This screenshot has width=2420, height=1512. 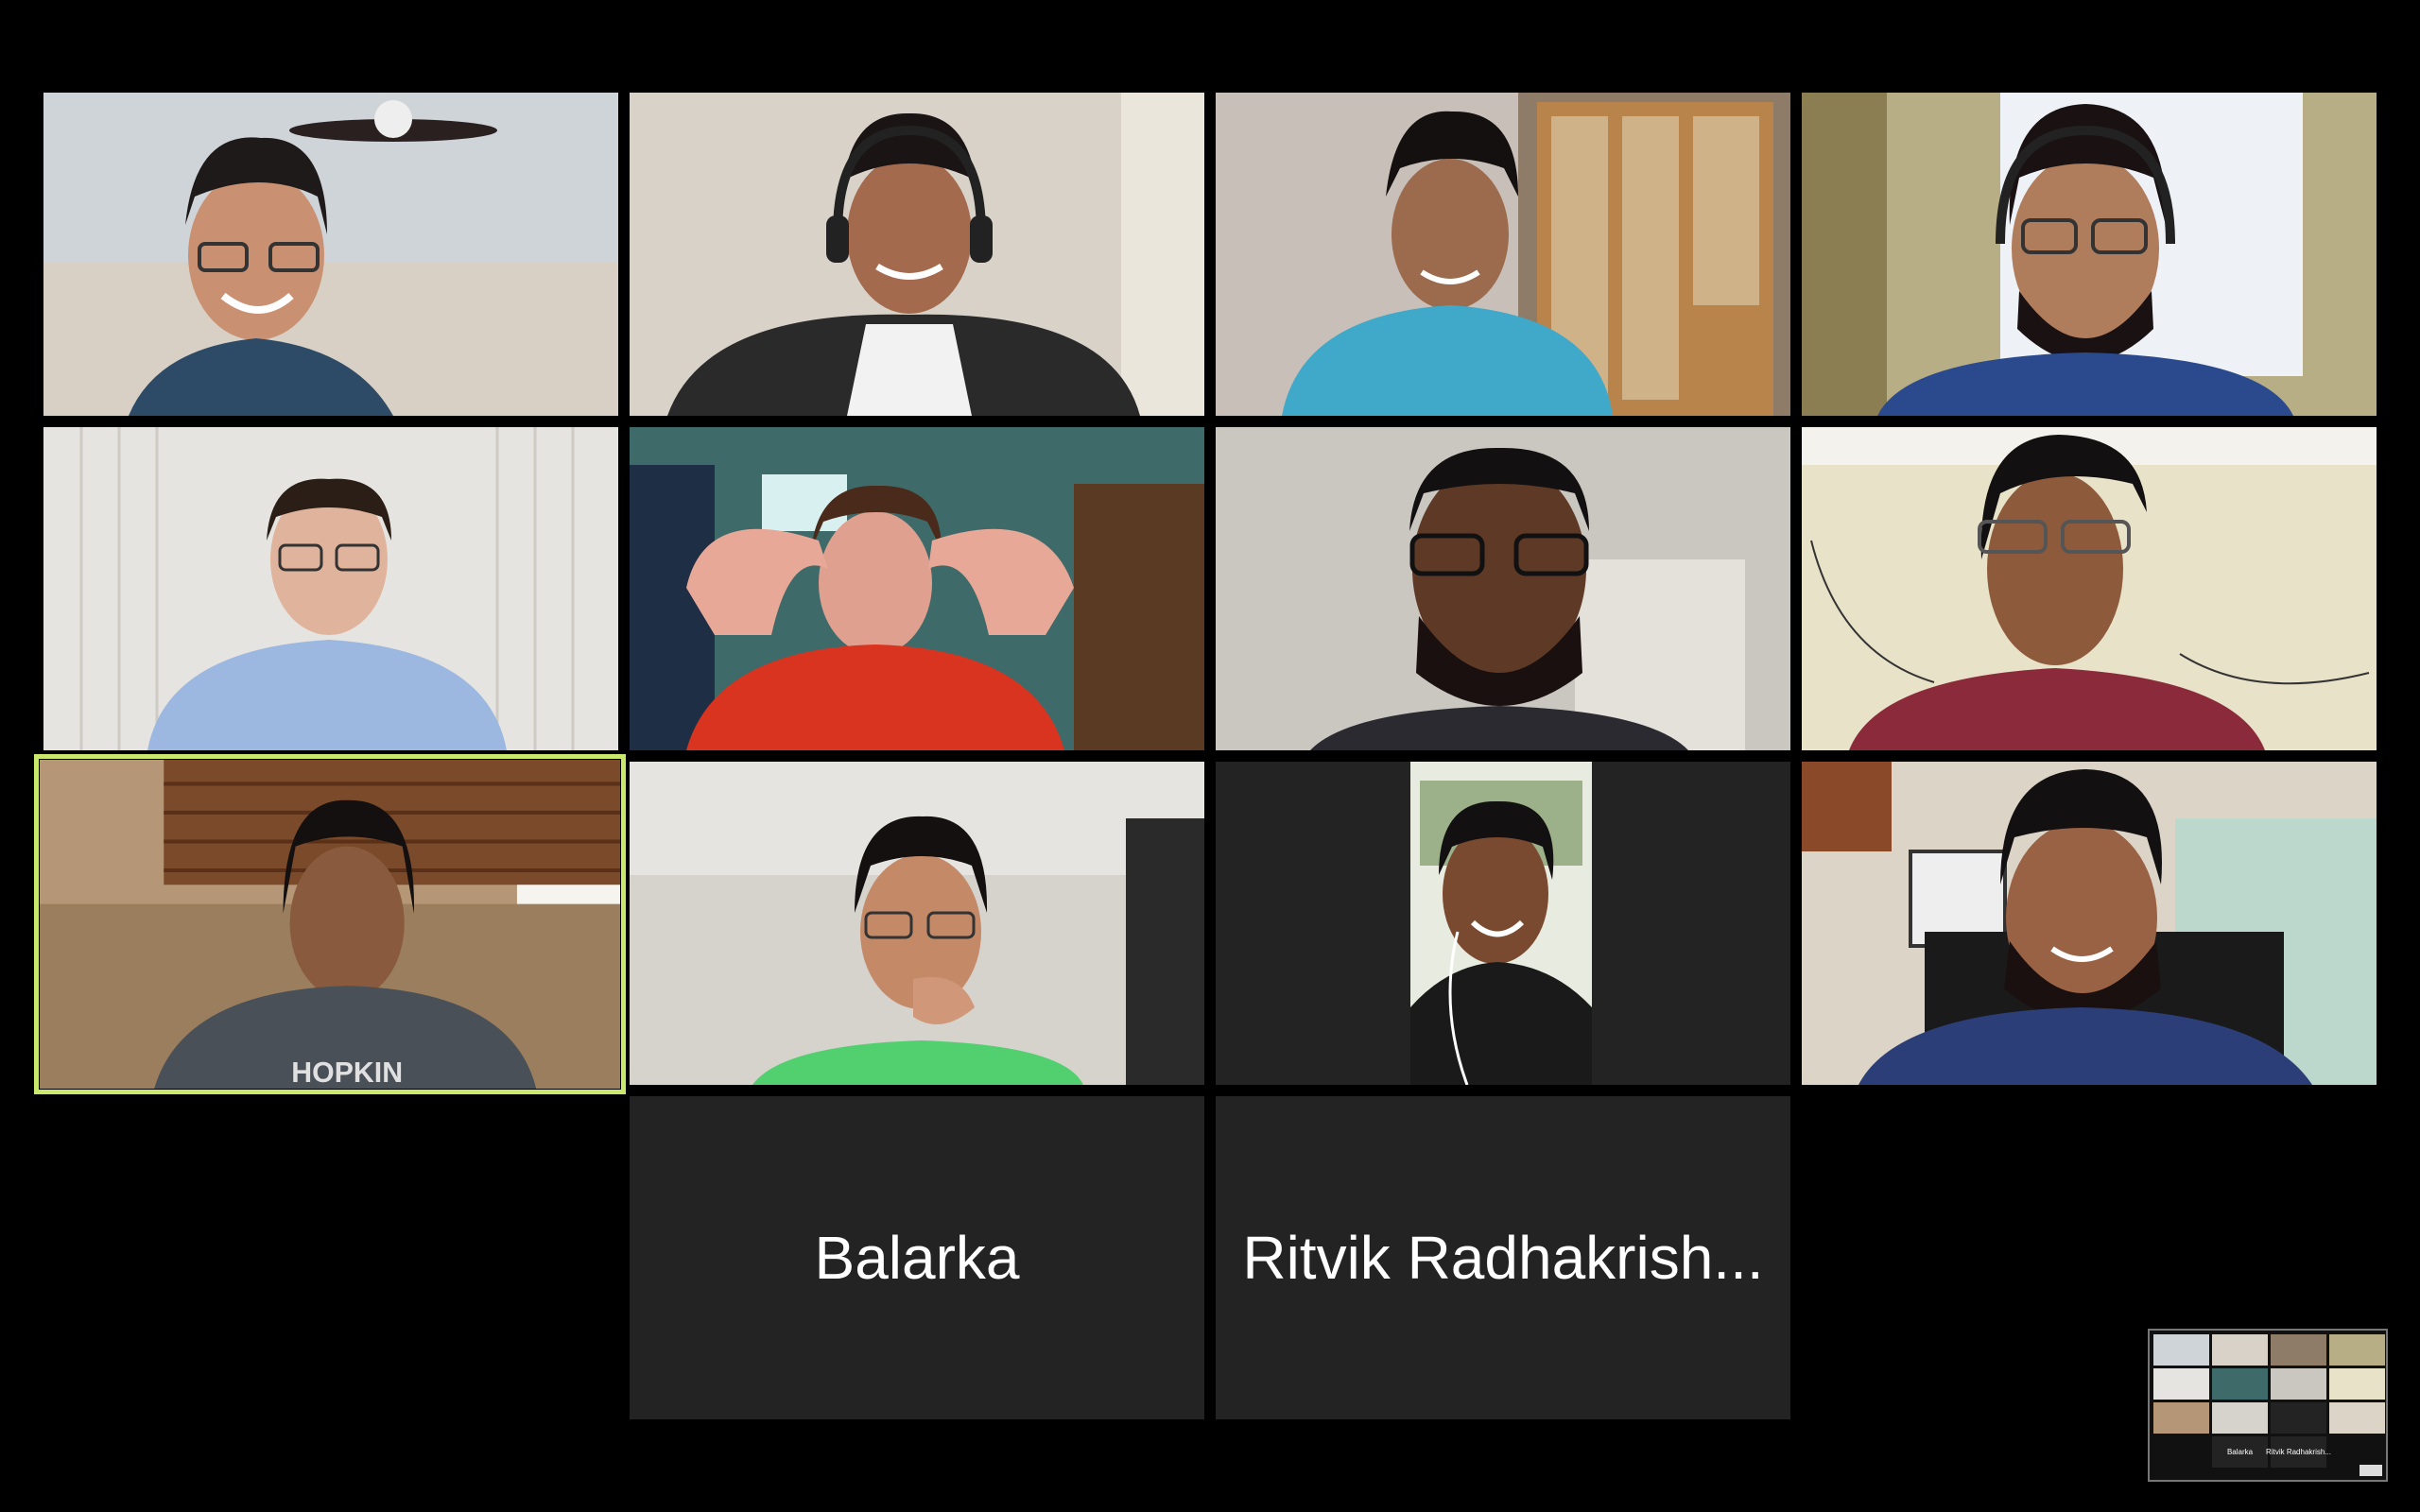 I want to click on mini-view-toggle-icon, so click(x=2371, y=1470).